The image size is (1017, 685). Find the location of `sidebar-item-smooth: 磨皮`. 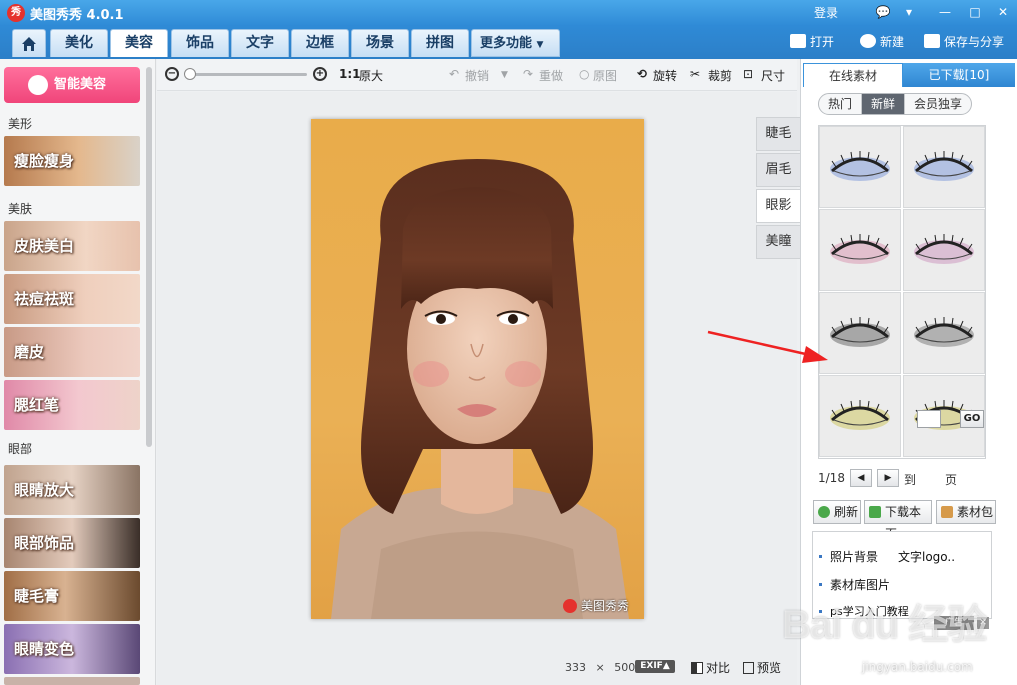

sidebar-item-smooth: 磨皮 is located at coordinates (72, 352).